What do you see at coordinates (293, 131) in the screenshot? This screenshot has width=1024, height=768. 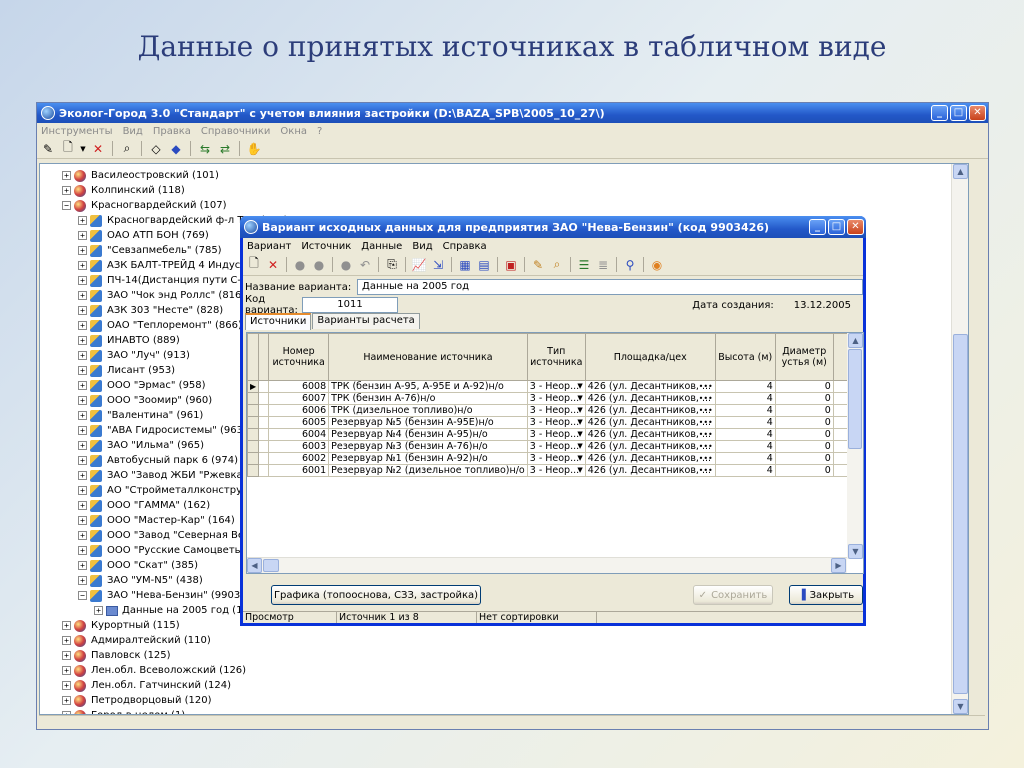 I see `menu-item: Окна` at bounding box center [293, 131].